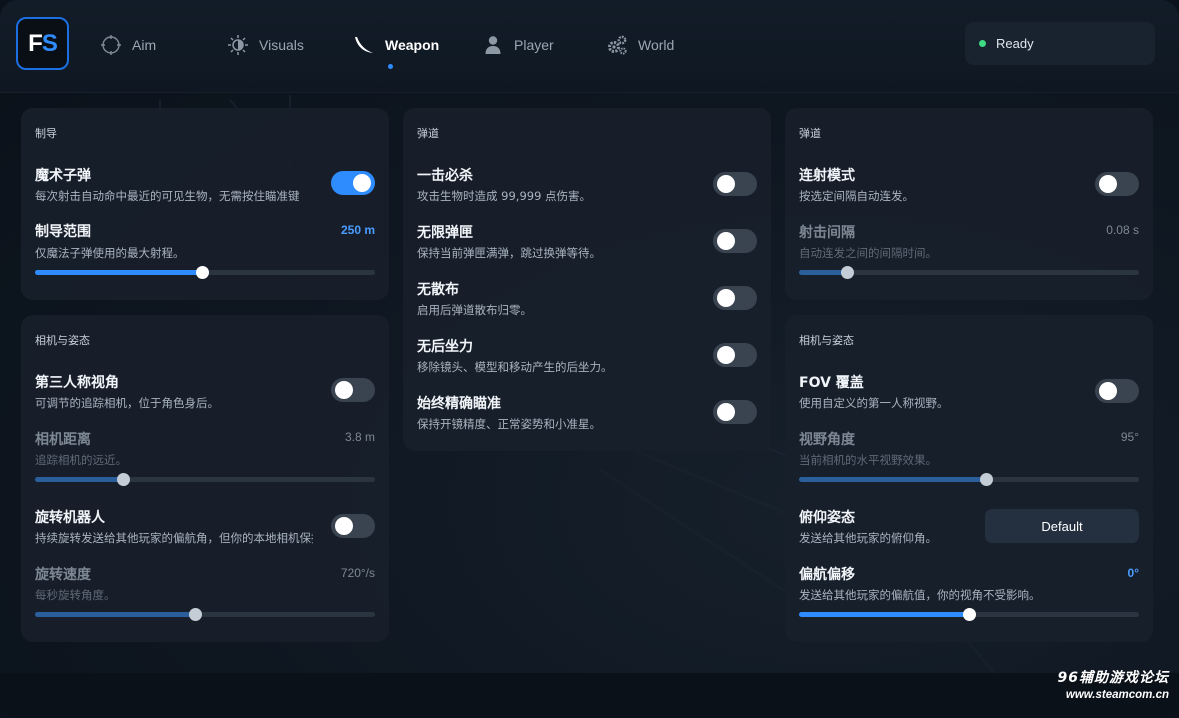  Describe the element at coordinates (827, 176) in the screenshot. I see `auto-fire-label: 连射模式` at that location.